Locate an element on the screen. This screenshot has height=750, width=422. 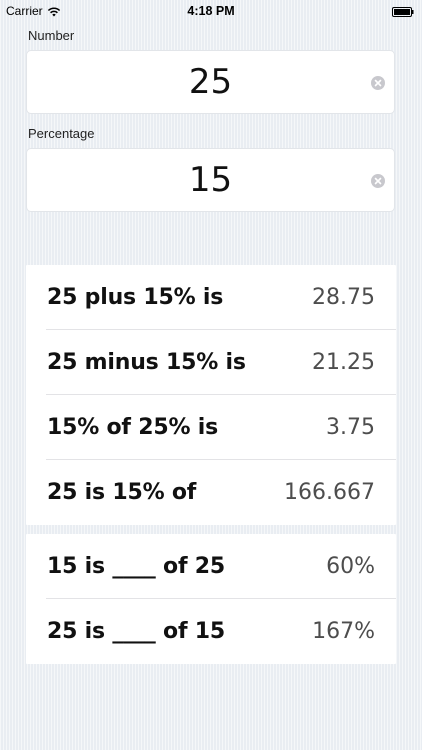
result-row: 25 plus 15% is 28.75 is located at coordinates (211, 297).